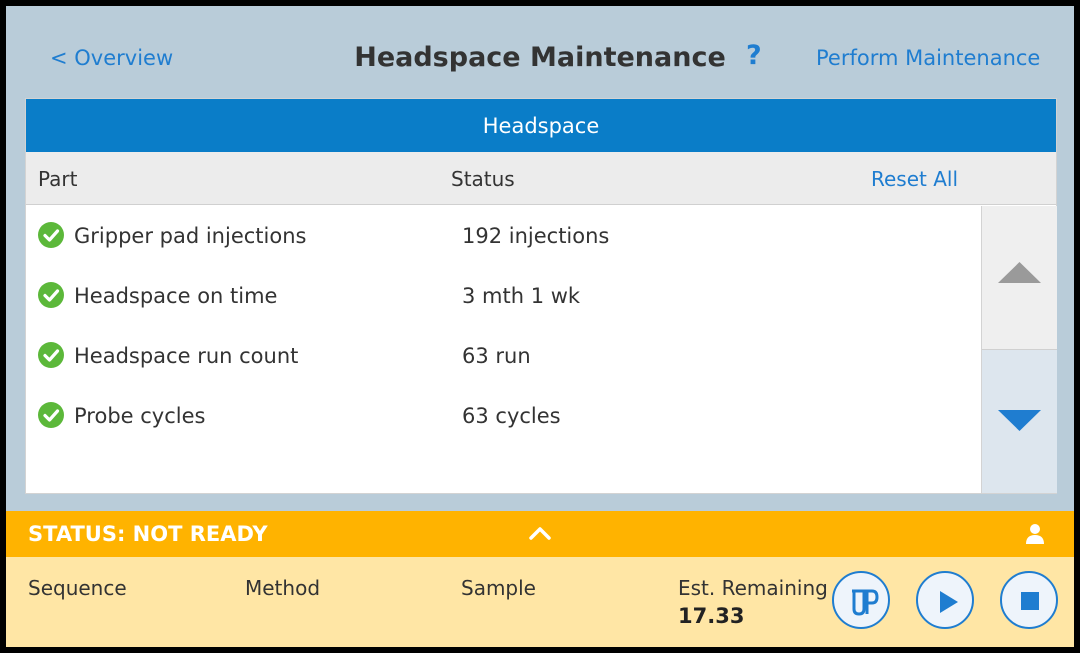 Image resolution: width=1080 pixels, height=653 pixels. Describe the element at coordinates (283, 588) in the screenshot. I see `method-label: Method` at that location.